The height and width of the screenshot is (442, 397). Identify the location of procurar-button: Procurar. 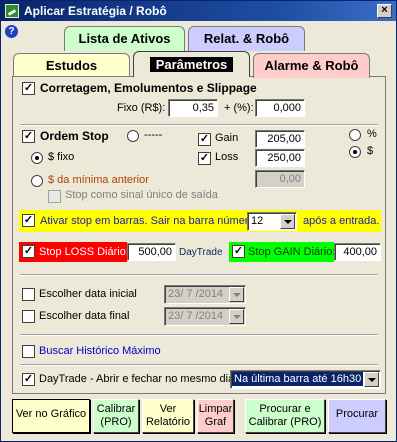
(357, 416).